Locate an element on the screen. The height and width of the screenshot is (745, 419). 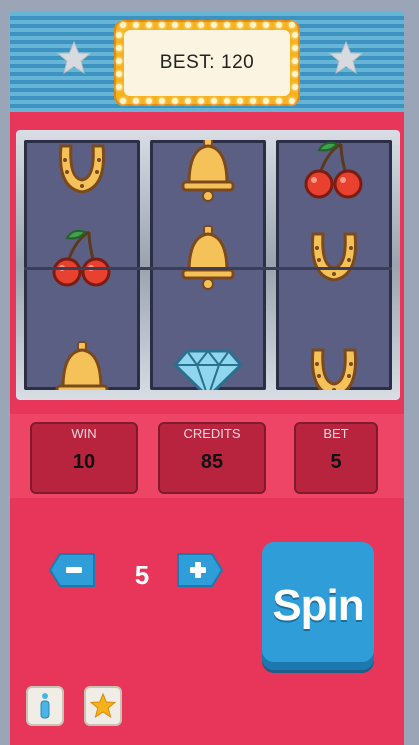
payline is located at coordinates (208, 268).